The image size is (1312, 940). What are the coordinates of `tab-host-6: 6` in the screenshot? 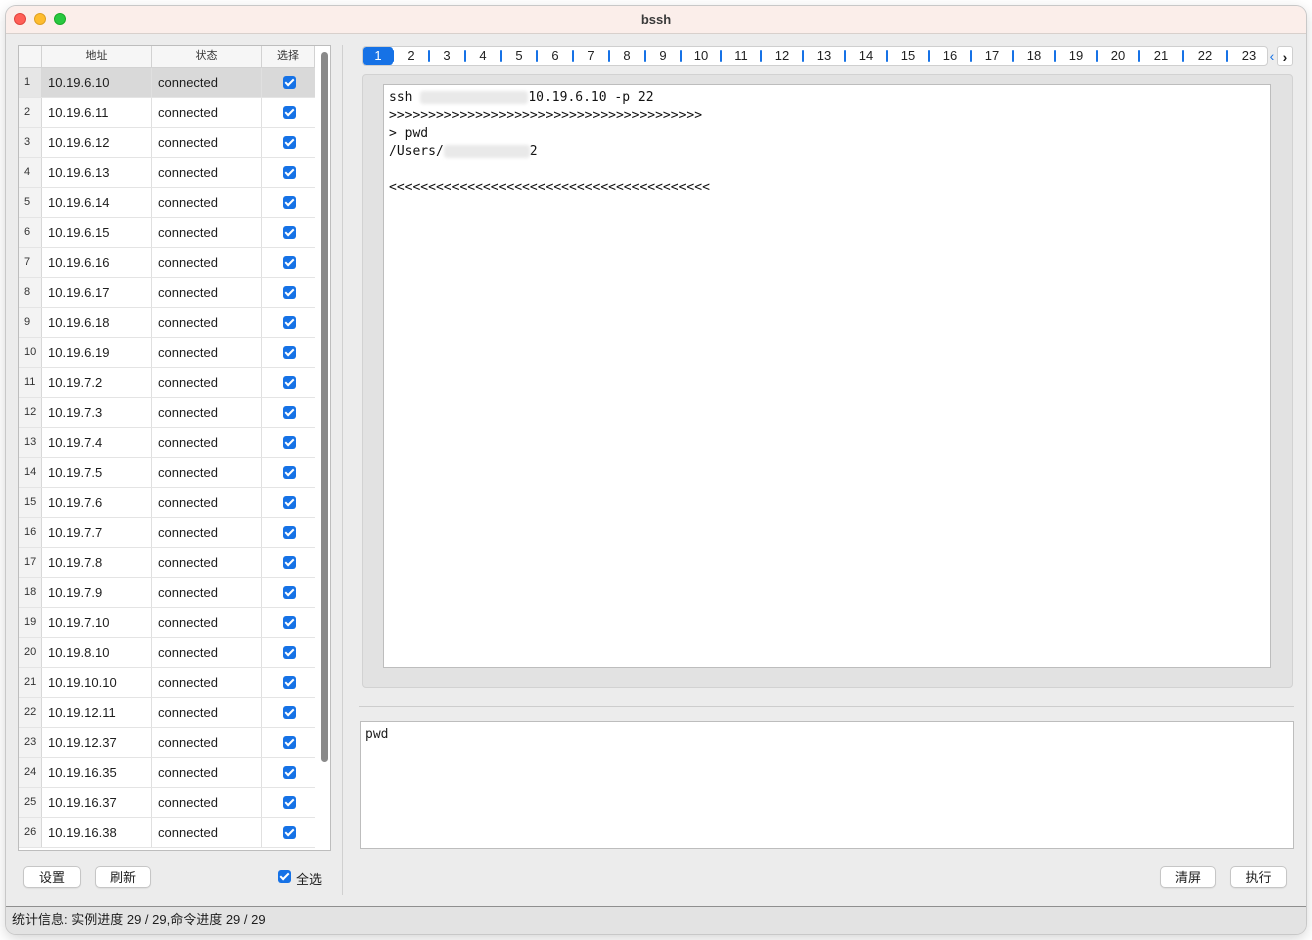 It's located at (555, 56).